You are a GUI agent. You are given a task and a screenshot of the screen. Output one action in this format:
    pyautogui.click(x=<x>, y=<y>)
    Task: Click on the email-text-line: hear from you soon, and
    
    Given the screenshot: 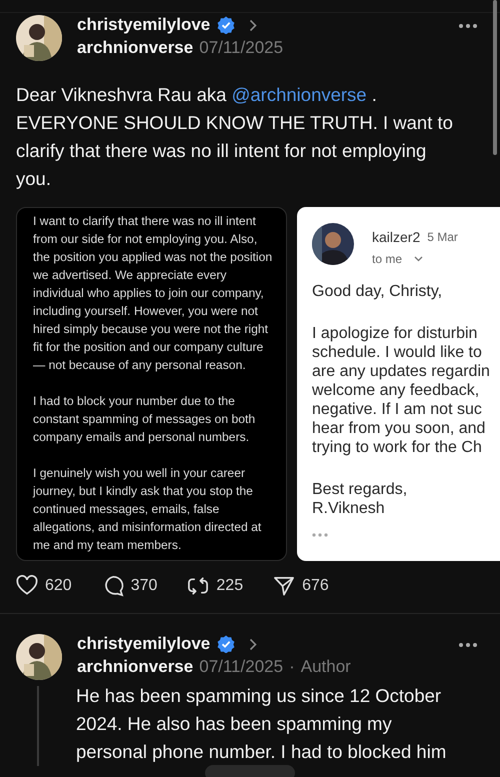 What is the action you would take?
    pyautogui.click(x=399, y=428)
    